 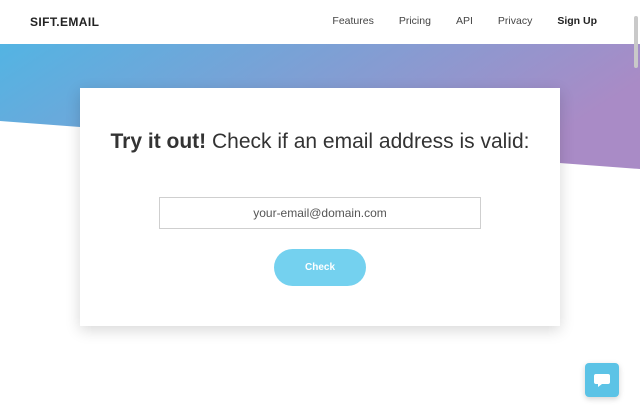 I want to click on chat-widget-button, so click(x=602, y=380).